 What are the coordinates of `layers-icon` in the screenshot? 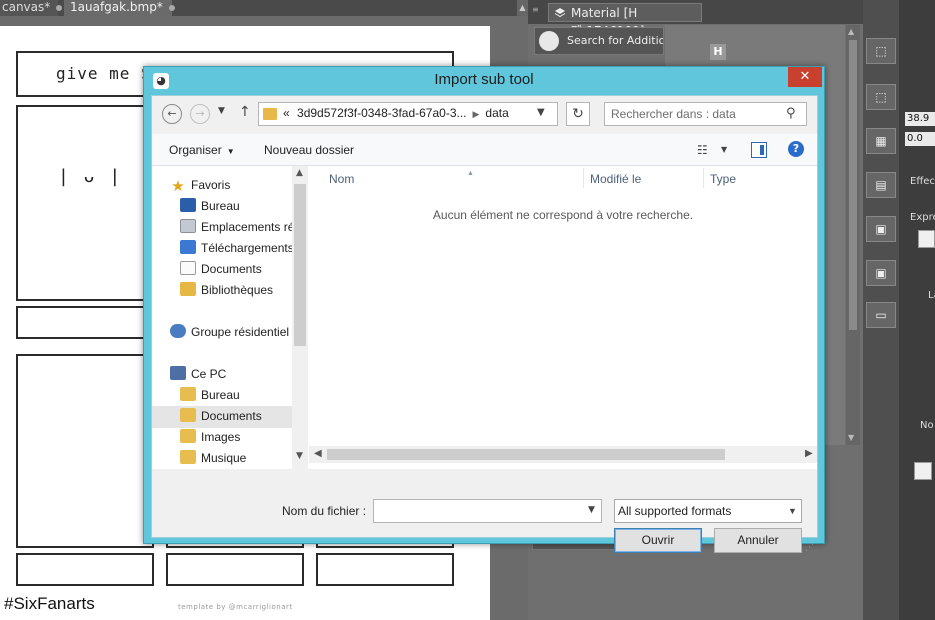 It's located at (560, 13).